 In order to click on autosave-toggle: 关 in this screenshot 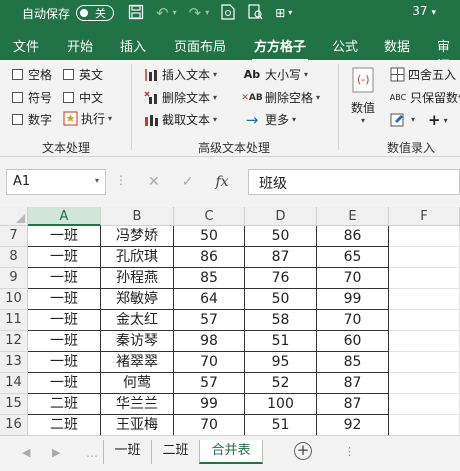, I will do `click(95, 13)`.